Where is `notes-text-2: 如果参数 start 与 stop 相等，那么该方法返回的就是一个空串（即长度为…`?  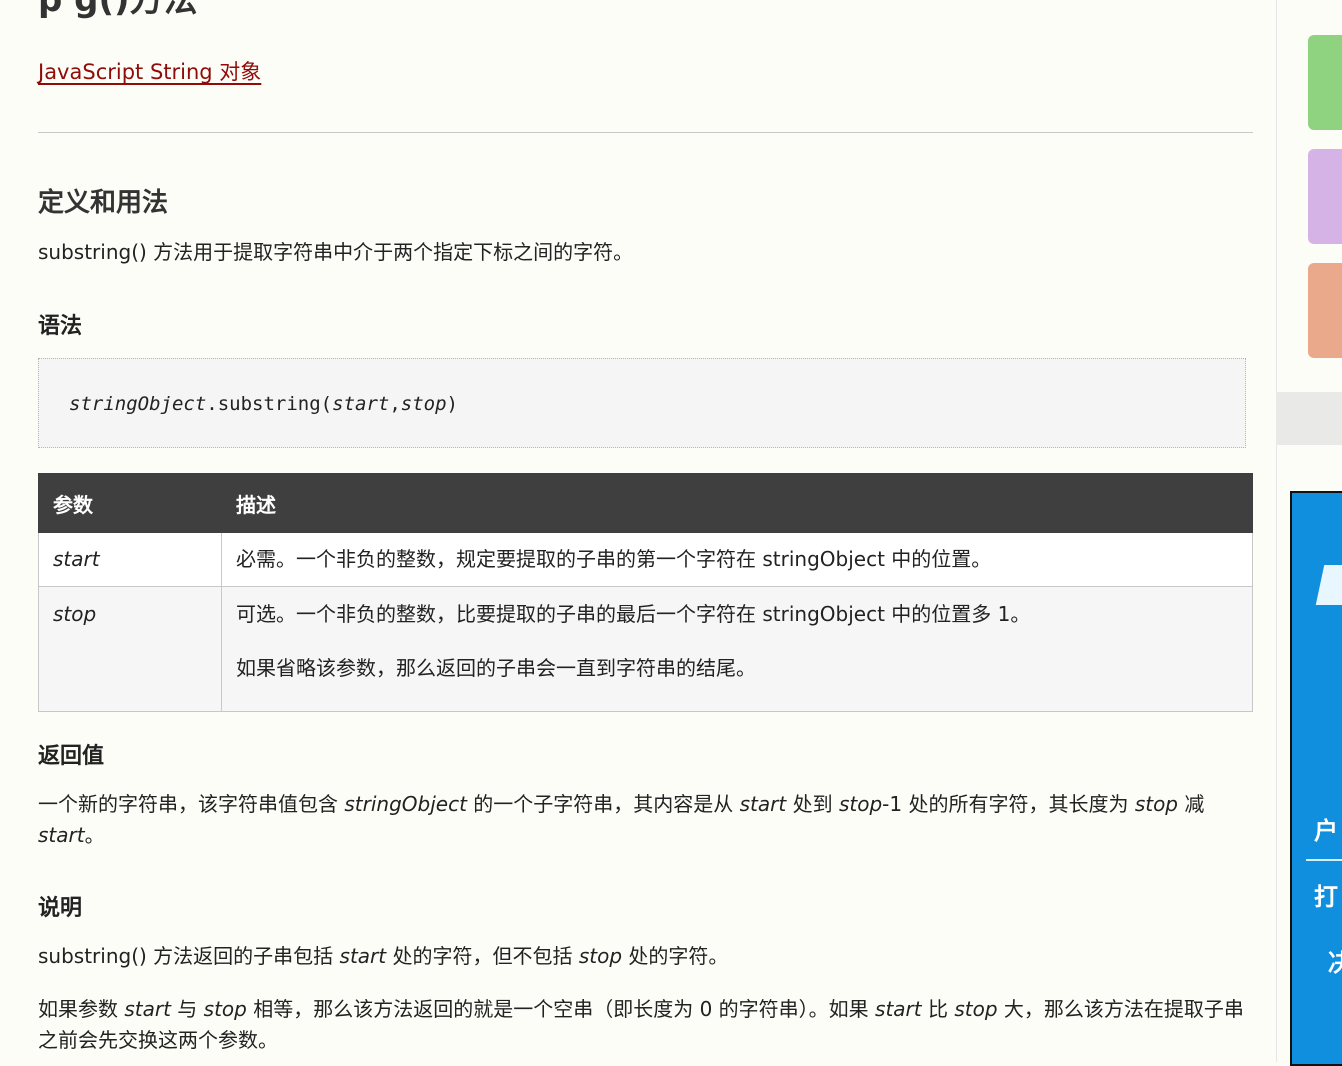 notes-text-2: 如果参数 start 与 stop 相等，那么该方法返回的就是一个空串（即长度为… is located at coordinates (641, 1024).